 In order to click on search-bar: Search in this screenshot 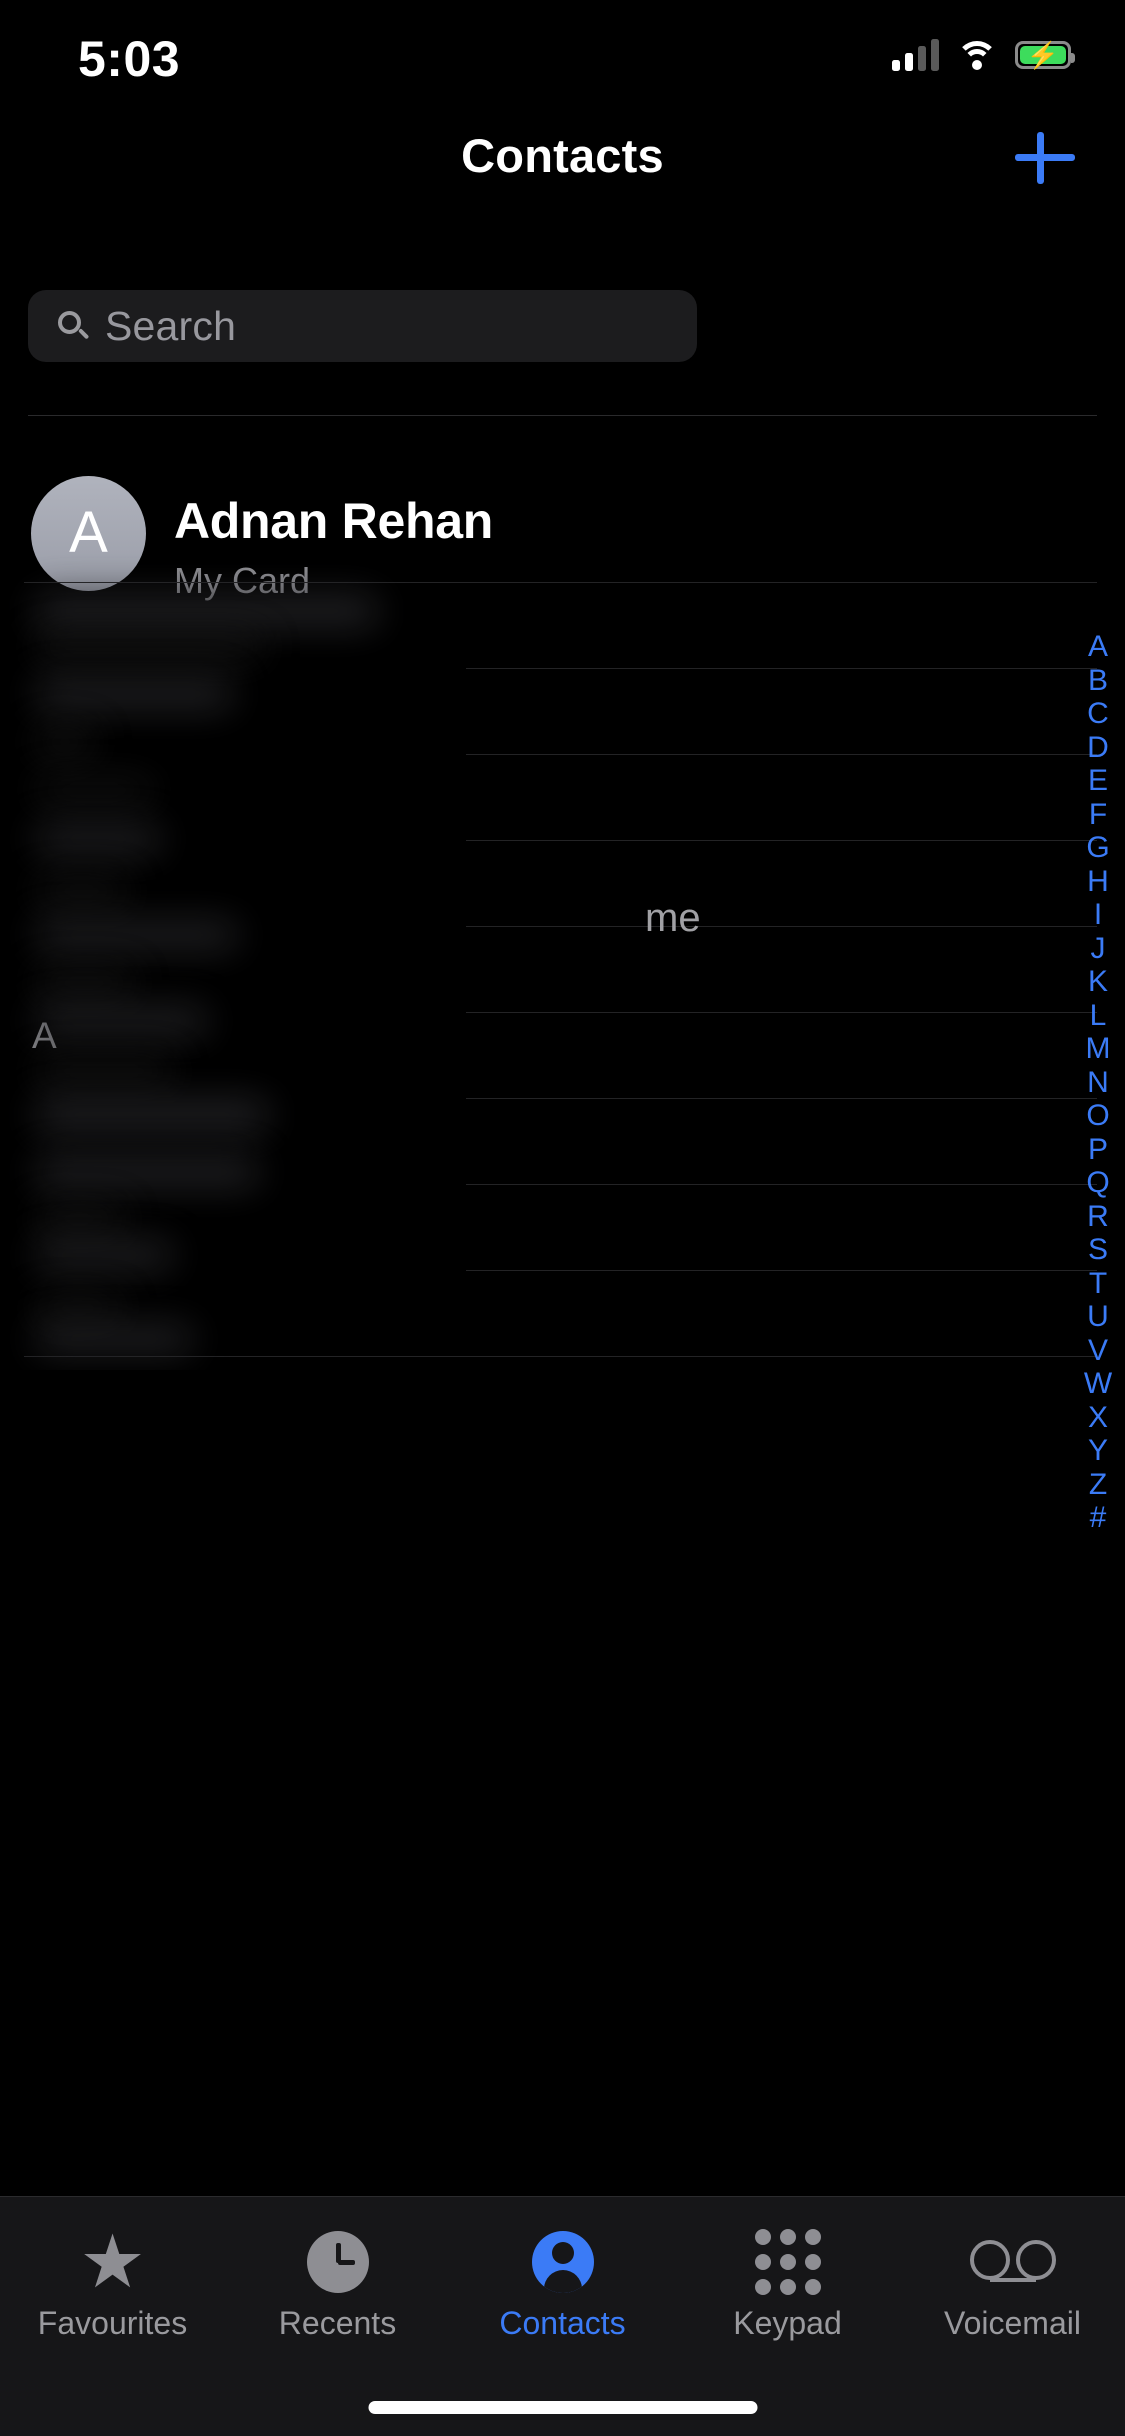, I will do `click(362, 326)`.